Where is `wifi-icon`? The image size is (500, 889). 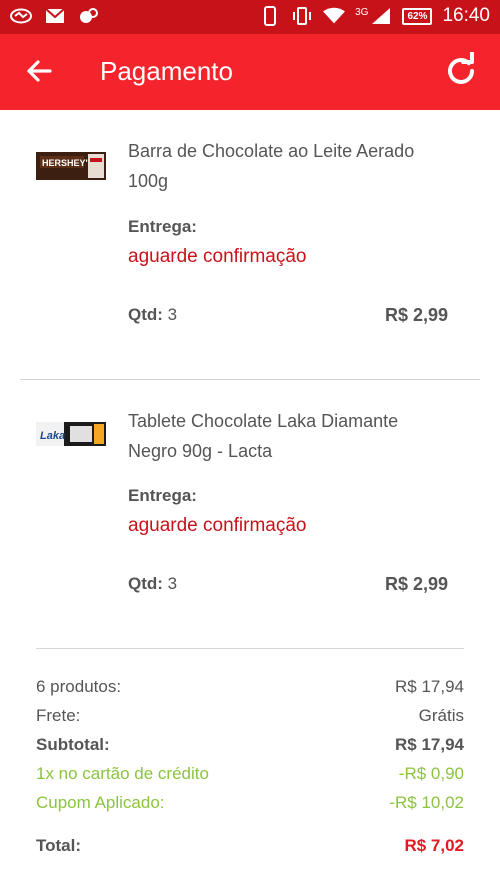
wifi-icon is located at coordinates (334, 16).